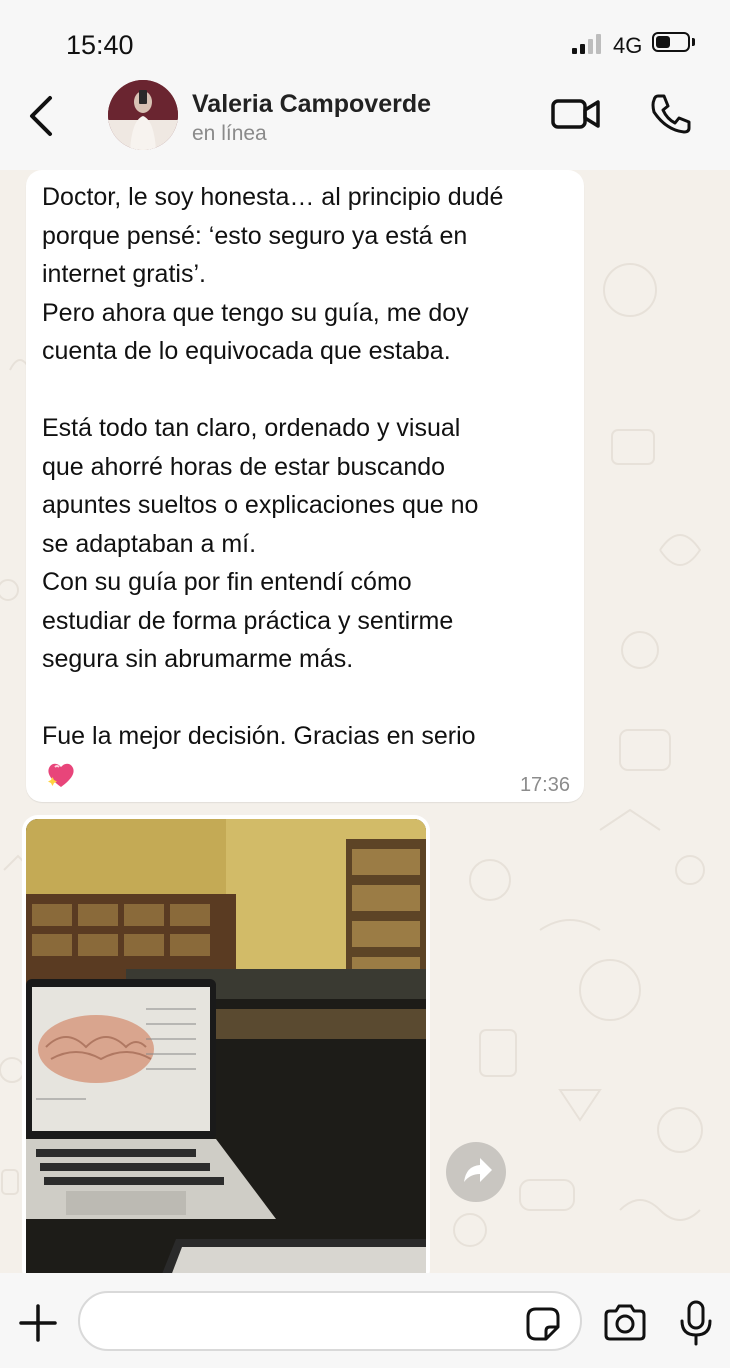 Image resolution: width=730 pixels, height=1368 pixels. Describe the element at coordinates (259, 736) in the screenshot. I see `message-line: Fue la mejor decisión. Gracias en serio` at that location.